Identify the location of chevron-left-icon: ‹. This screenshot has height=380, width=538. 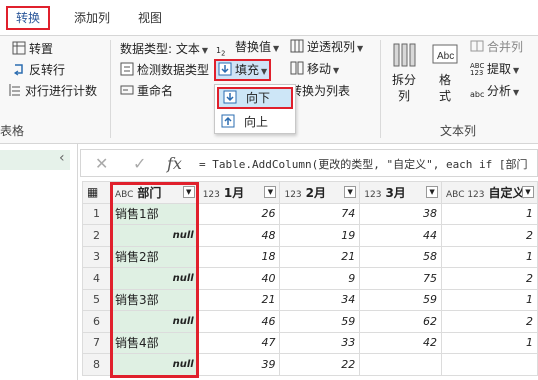
(62, 158).